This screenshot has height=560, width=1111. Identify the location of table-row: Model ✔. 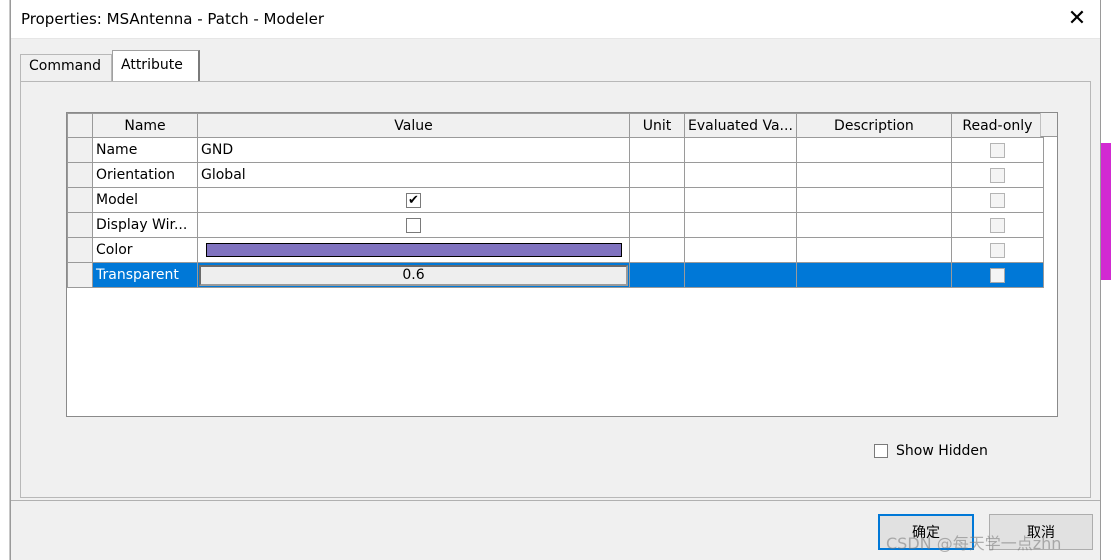
(555, 200).